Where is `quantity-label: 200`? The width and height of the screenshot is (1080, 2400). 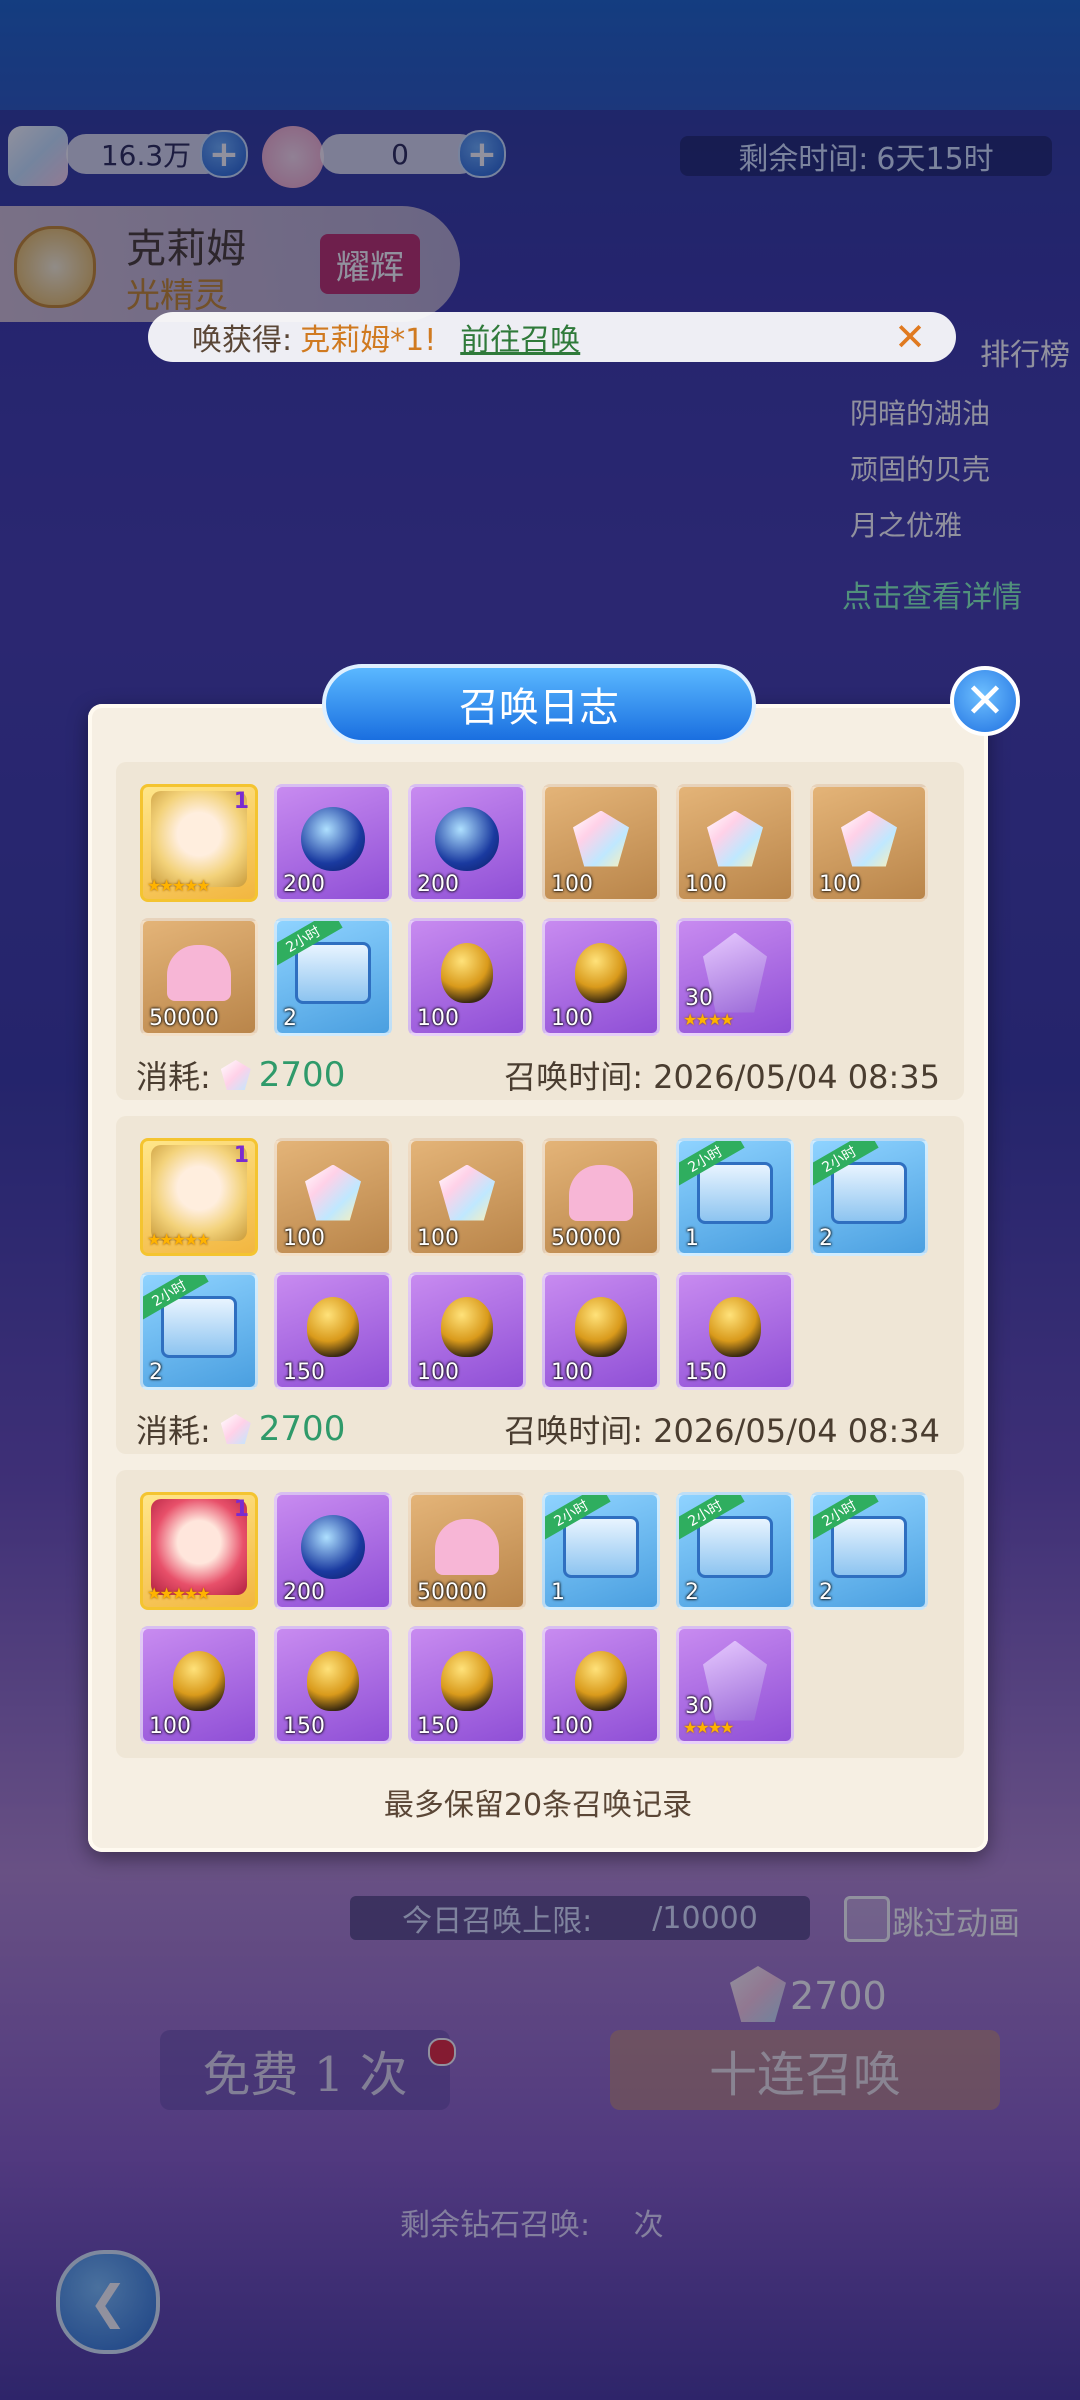 quantity-label: 200 is located at coordinates (304, 1592).